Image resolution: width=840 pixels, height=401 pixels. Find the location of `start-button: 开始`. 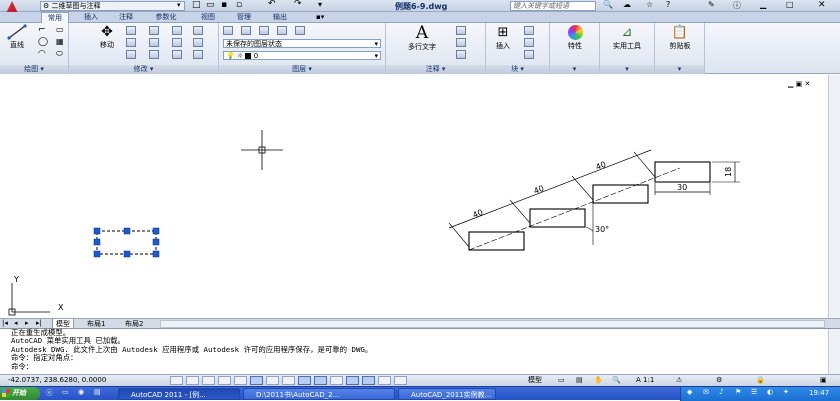

start-button: 开始 is located at coordinates (20, 393).